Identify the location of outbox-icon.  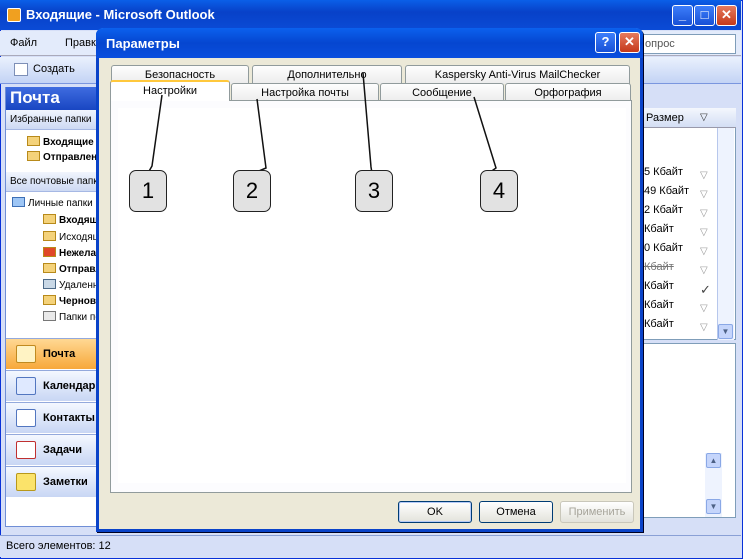
(49, 236).